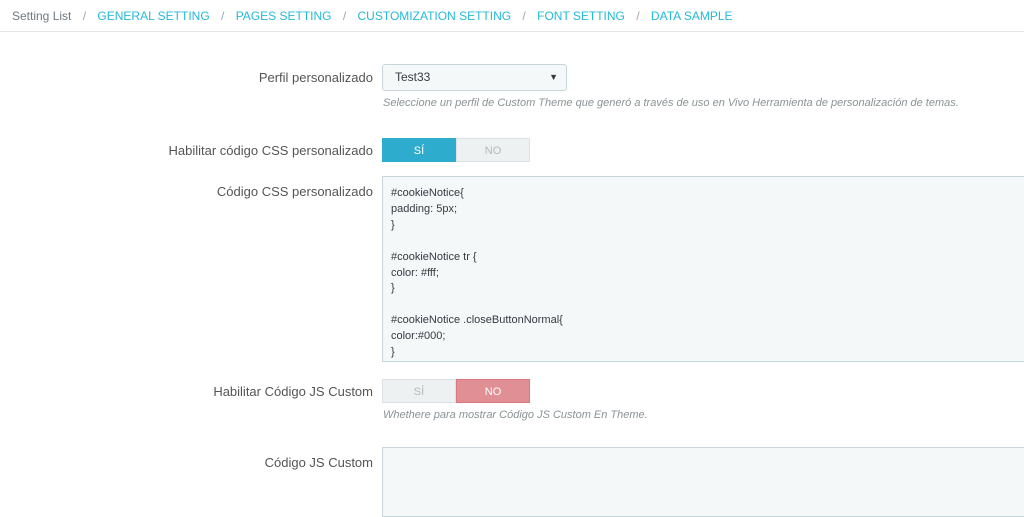  What do you see at coordinates (270, 150) in the screenshot?
I see `enable-css-label: Habilitar código CSS personalizado` at bounding box center [270, 150].